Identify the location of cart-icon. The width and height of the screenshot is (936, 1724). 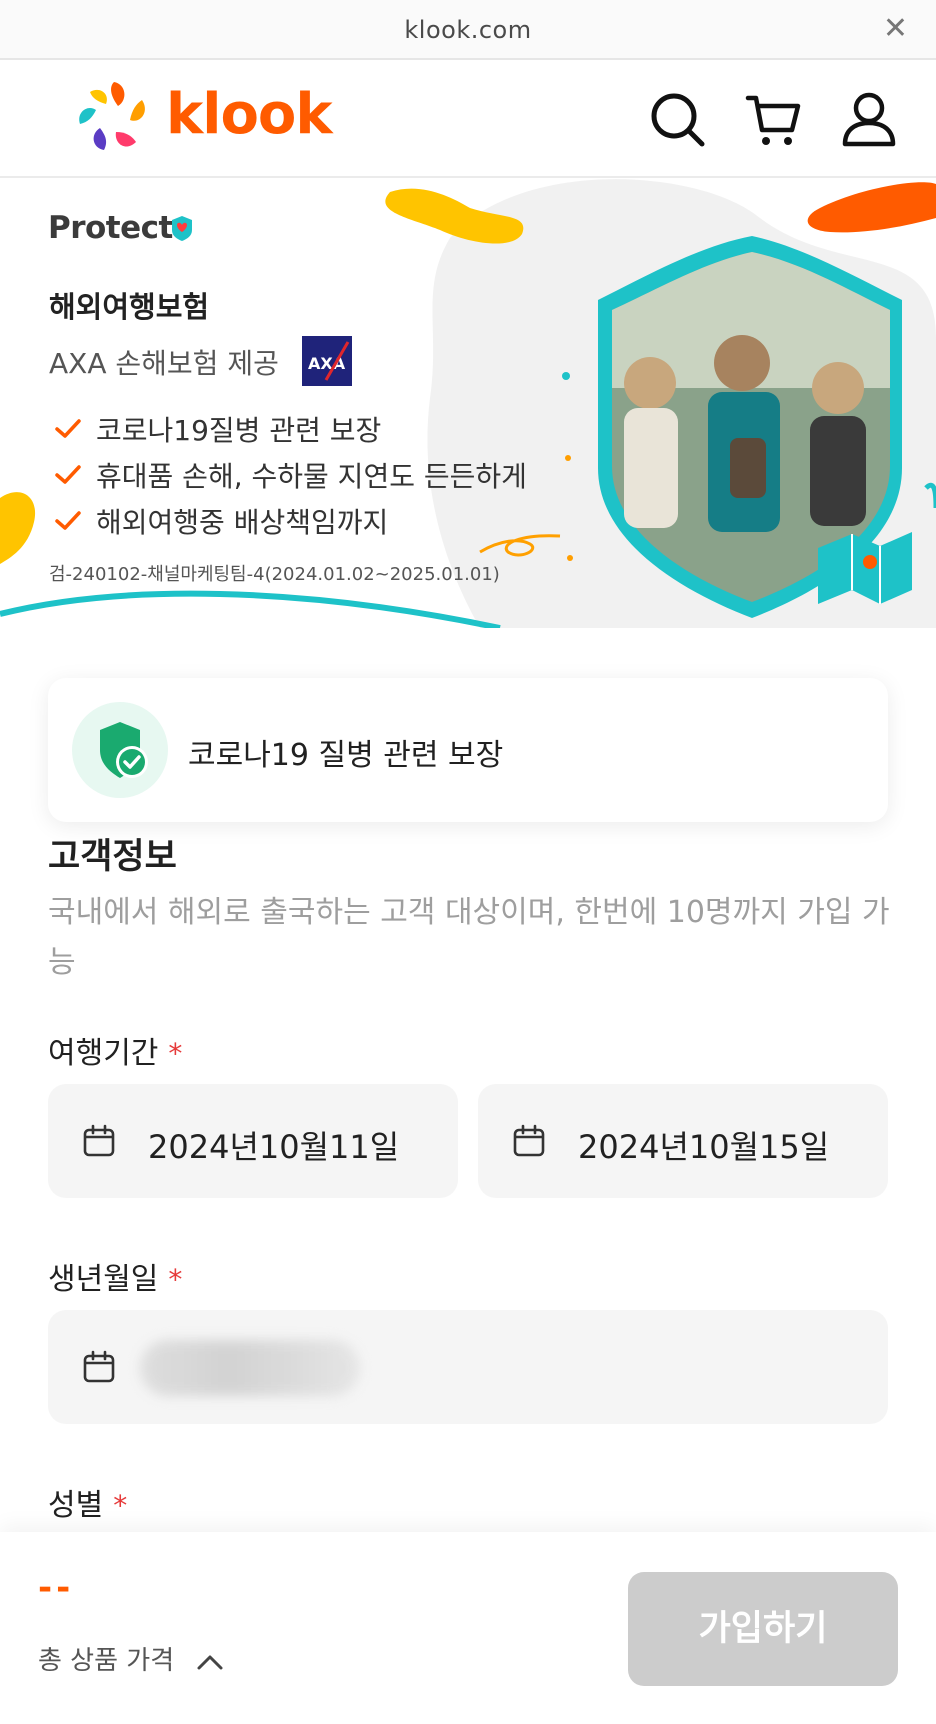
(773, 119).